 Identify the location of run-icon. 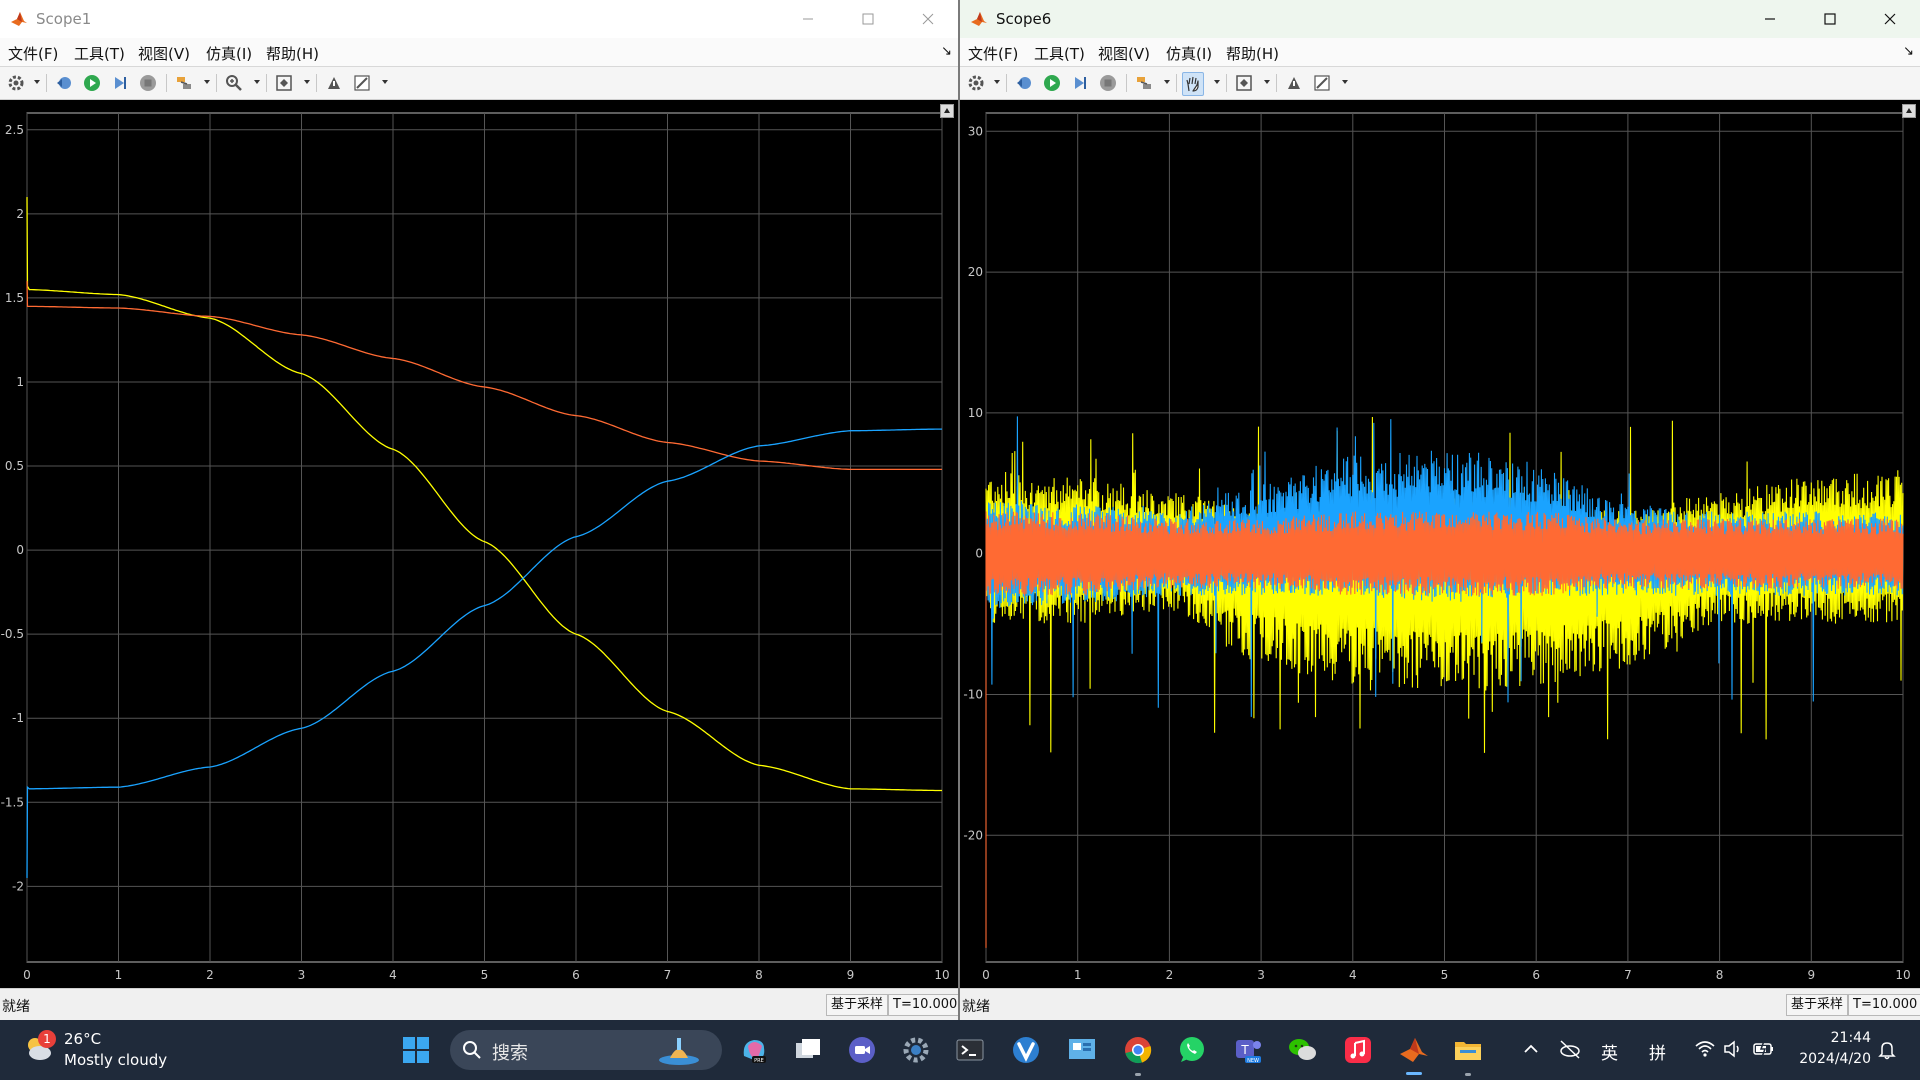
(92, 83).